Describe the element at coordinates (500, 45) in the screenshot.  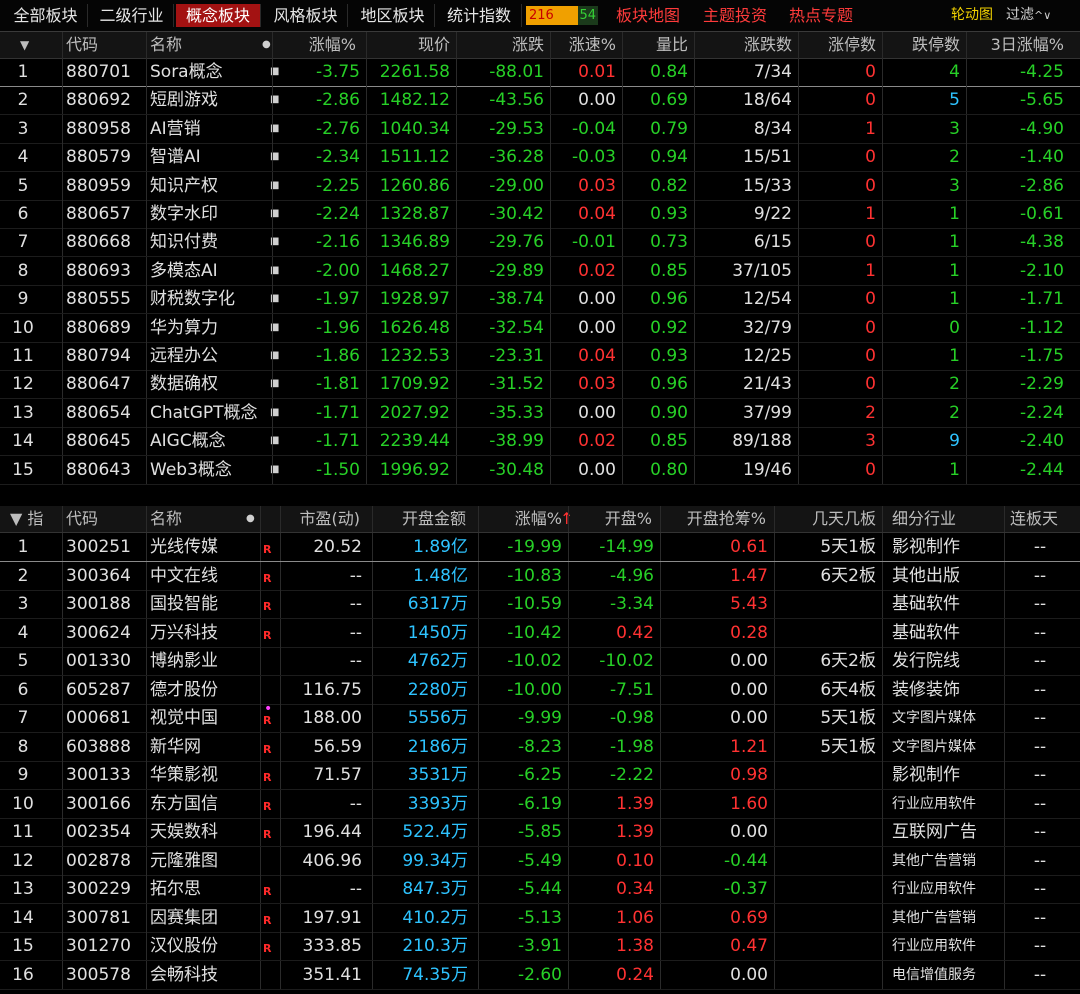
I see `column-header: 涨跌` at that location.